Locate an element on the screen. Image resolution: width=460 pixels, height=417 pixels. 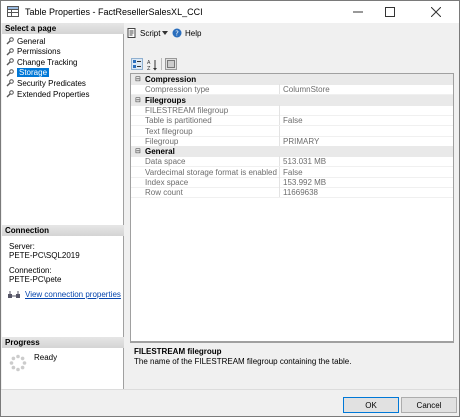
page-item-label: General is located at coordinates (31, 41).